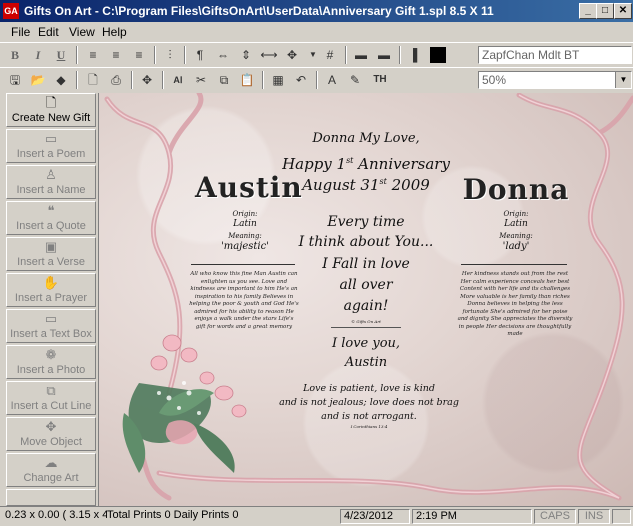  What do you see at coordinates (51, 282) in the screenshot?
I see `praying-hands-icon: ✋` at bounding box center [51, 282].